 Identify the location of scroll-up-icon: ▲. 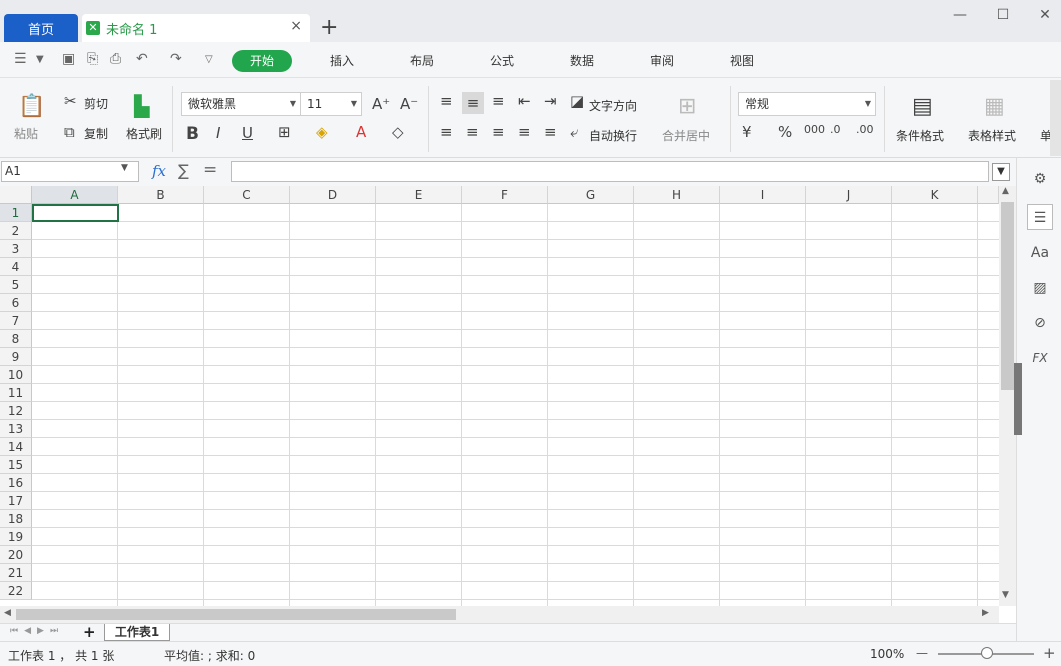
(1005, 191).